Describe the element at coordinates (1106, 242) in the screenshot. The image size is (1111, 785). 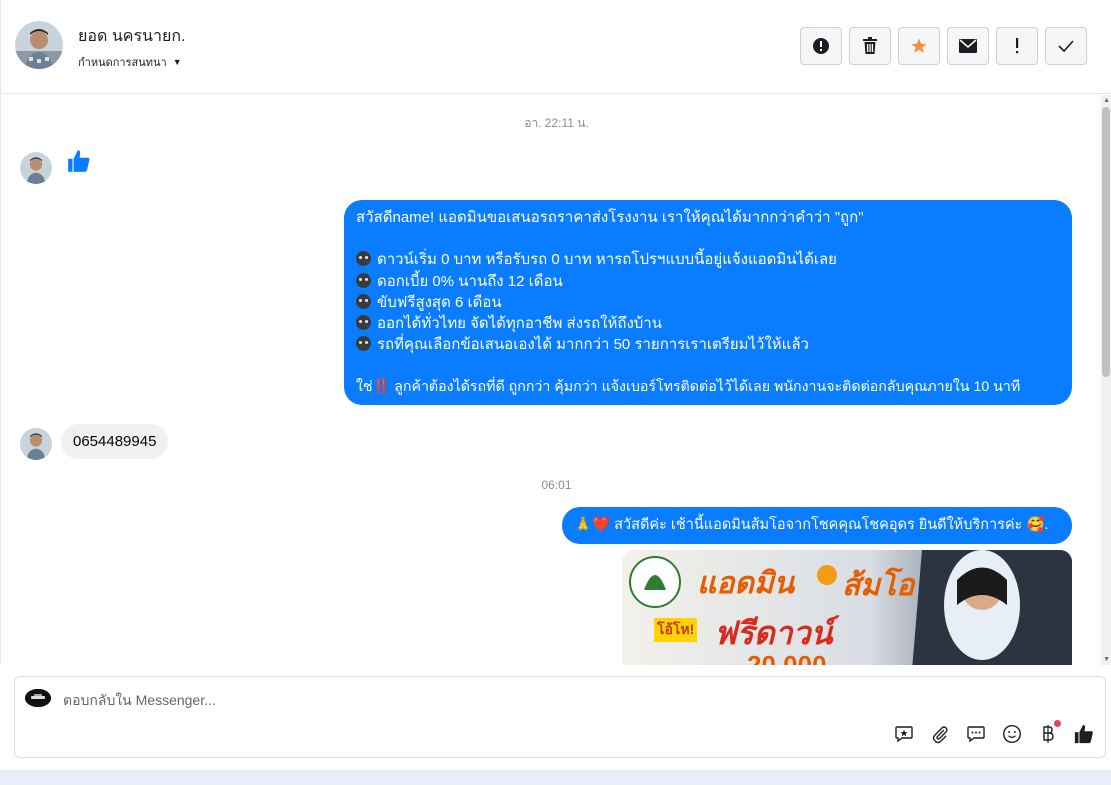
I see `scrollbar-thumb` at that location.